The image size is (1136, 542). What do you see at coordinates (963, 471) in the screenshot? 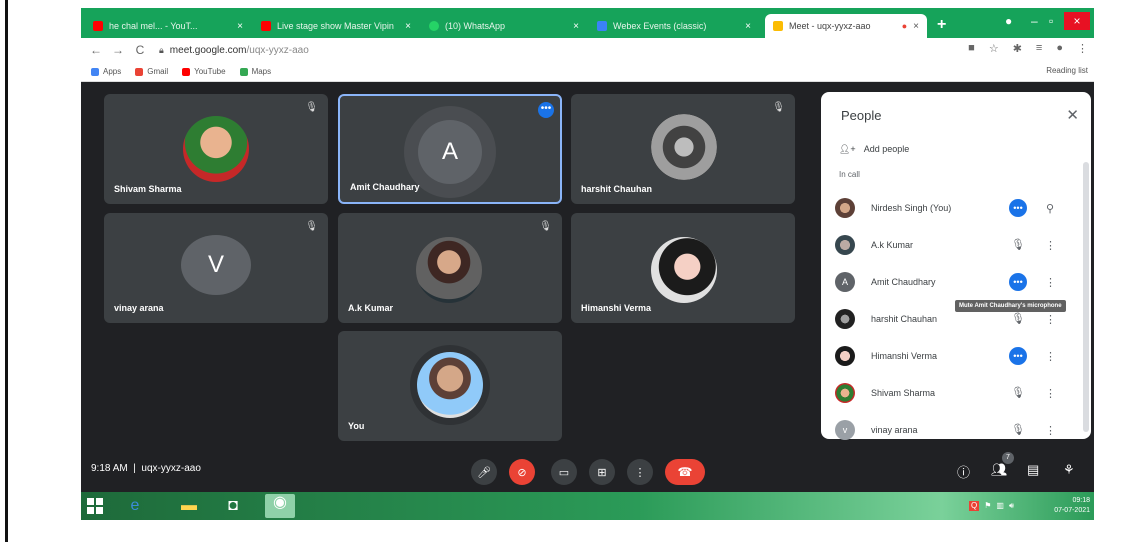
I see `meeting-details-icon: ⓘ` at bounding box center [963, 471].